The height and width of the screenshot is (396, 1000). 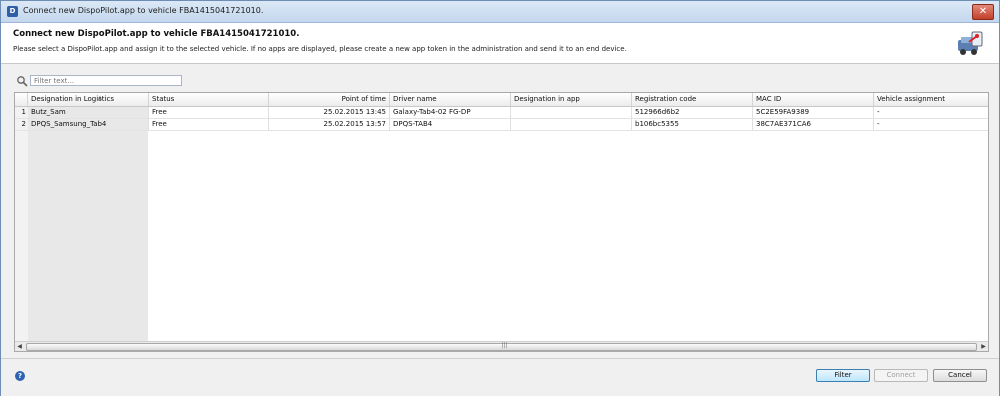 What do you see at coordinates (983, 346) in the screenshot?
I see `scroll-right-icon: ▶` at bounding box center [983, 346].